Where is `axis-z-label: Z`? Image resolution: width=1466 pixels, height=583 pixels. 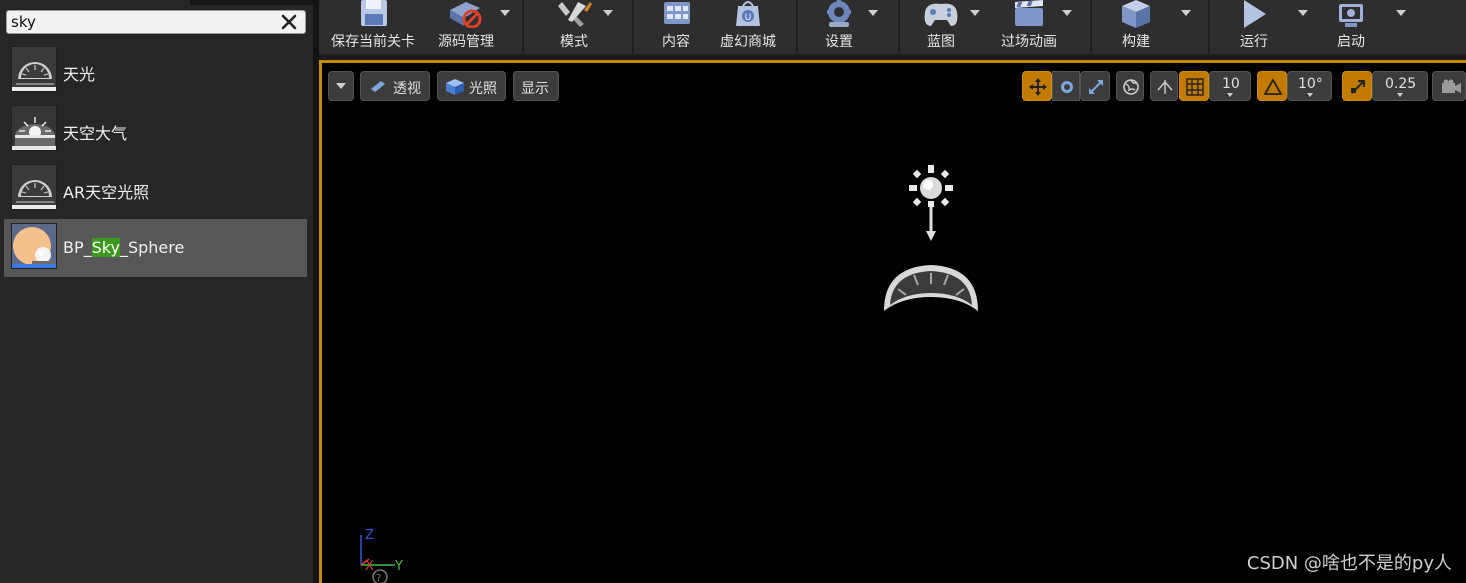 axis-z-label: Z is located at coordinates (369, 535).